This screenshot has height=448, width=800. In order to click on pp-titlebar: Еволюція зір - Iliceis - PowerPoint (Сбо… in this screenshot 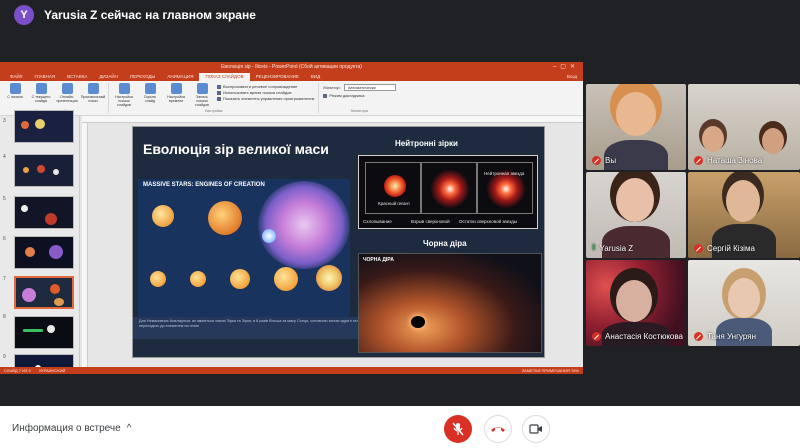, I will do `click(291, 67)`.